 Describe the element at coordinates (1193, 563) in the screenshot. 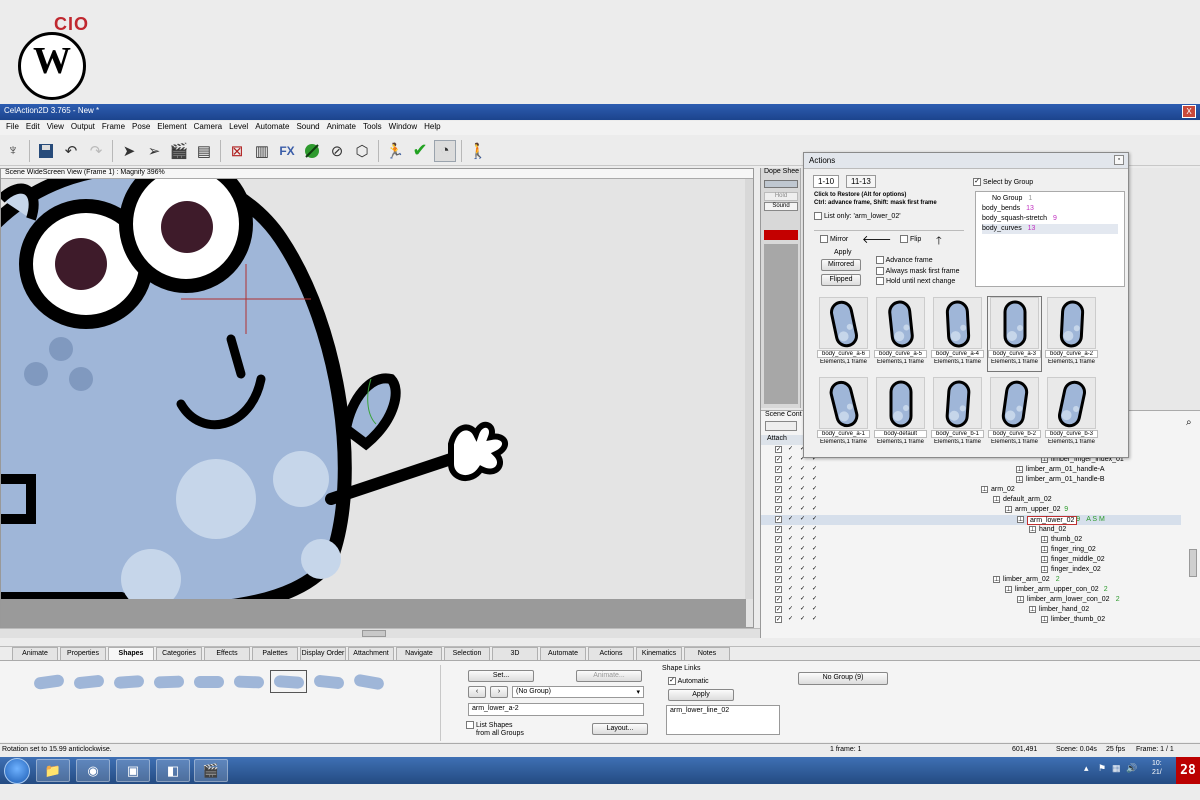

I see `tree-scrollbar-thumb` at that location.